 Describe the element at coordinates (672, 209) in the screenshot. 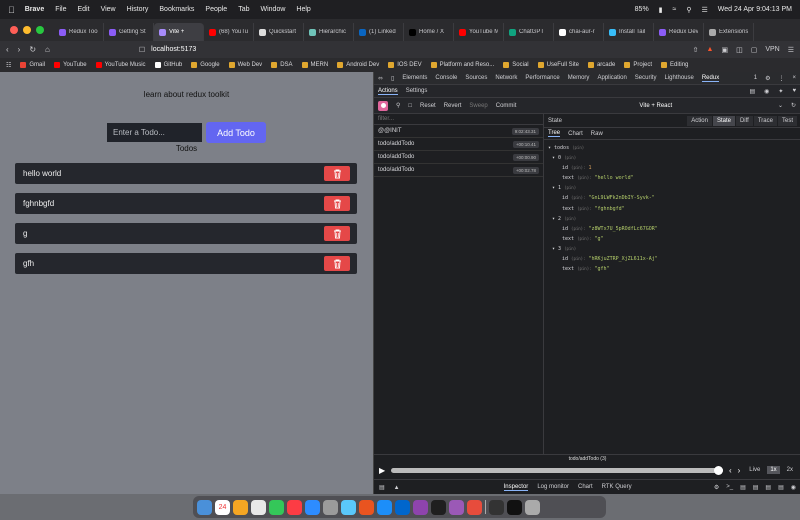

I see `tree-line: text (pin): "fghnbgfd"` at that location.